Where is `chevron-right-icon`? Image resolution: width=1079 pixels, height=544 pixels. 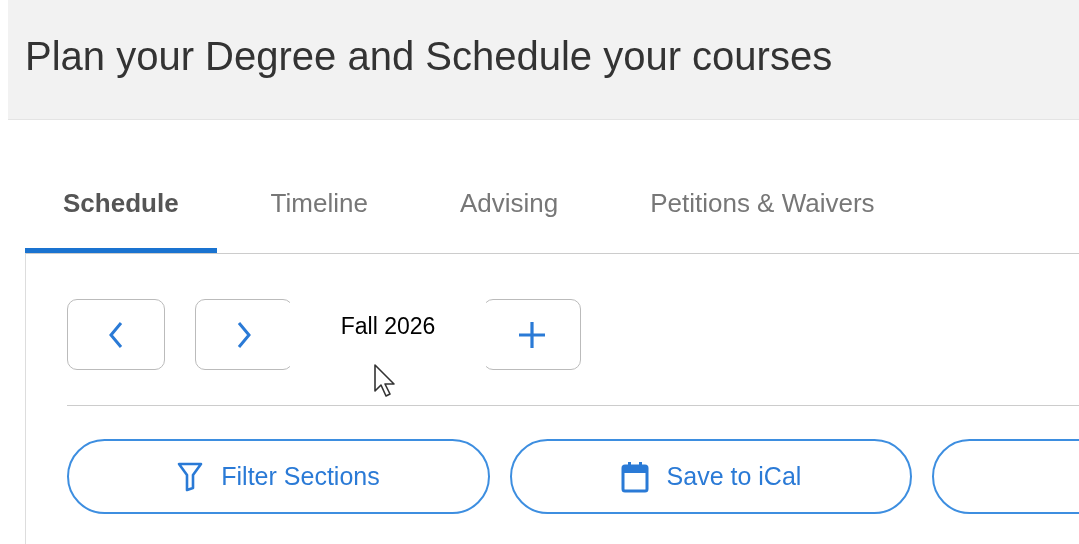 chevron-right-icon is located at coordinates (244, 334).